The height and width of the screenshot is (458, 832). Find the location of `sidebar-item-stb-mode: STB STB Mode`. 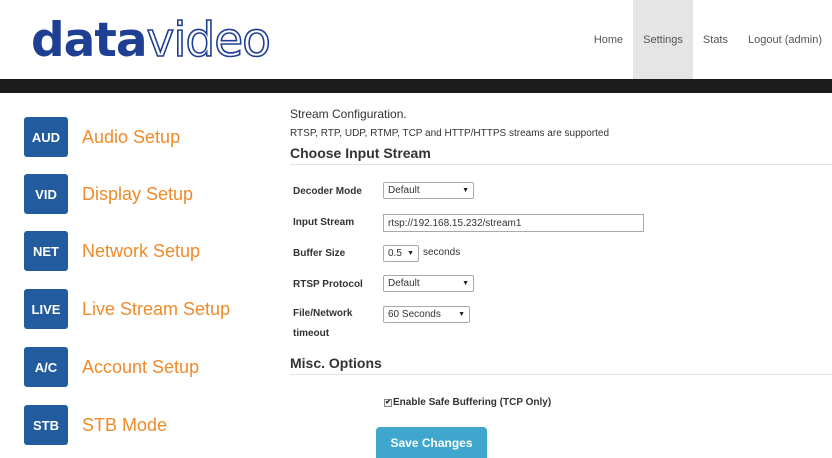

sidebar-item-stb-mode: STB STB Mode is located at coordinates (95, 425).